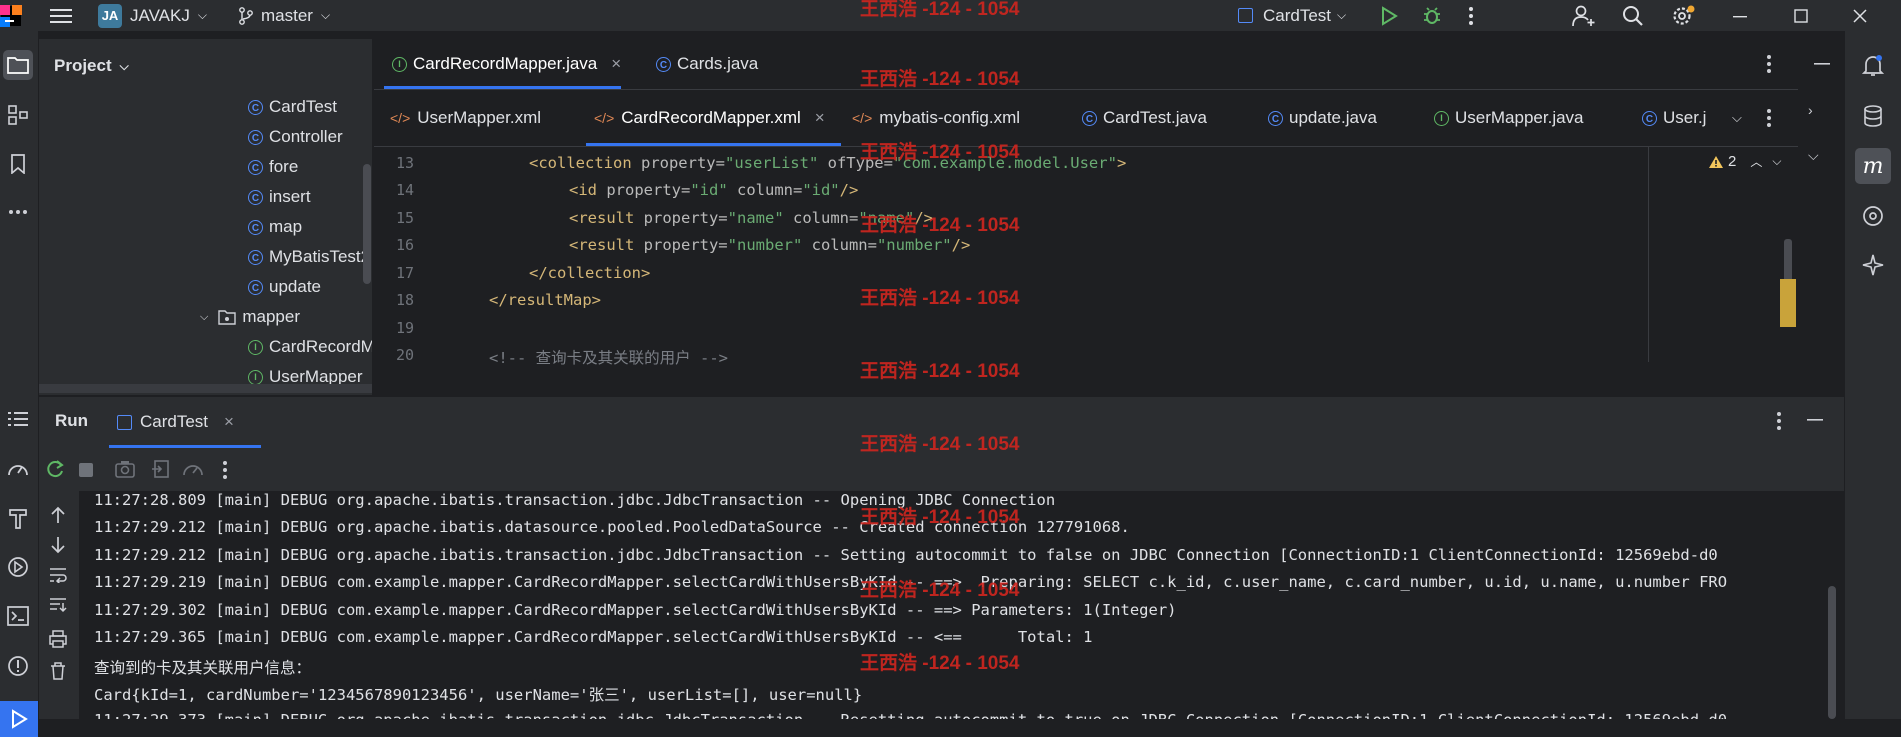  Describe the element at coordinates (1292, 15) in the screenshot. I see `run-config-selector: CardTest ⌵` at that location.